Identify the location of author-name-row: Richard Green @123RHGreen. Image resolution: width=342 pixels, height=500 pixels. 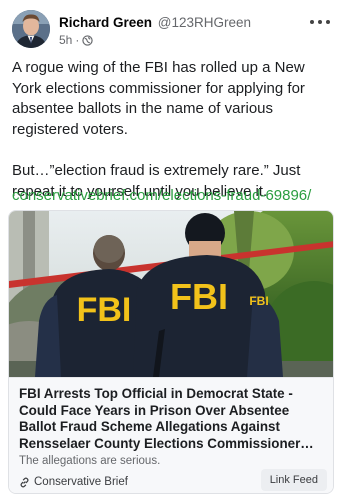
(180, 22).